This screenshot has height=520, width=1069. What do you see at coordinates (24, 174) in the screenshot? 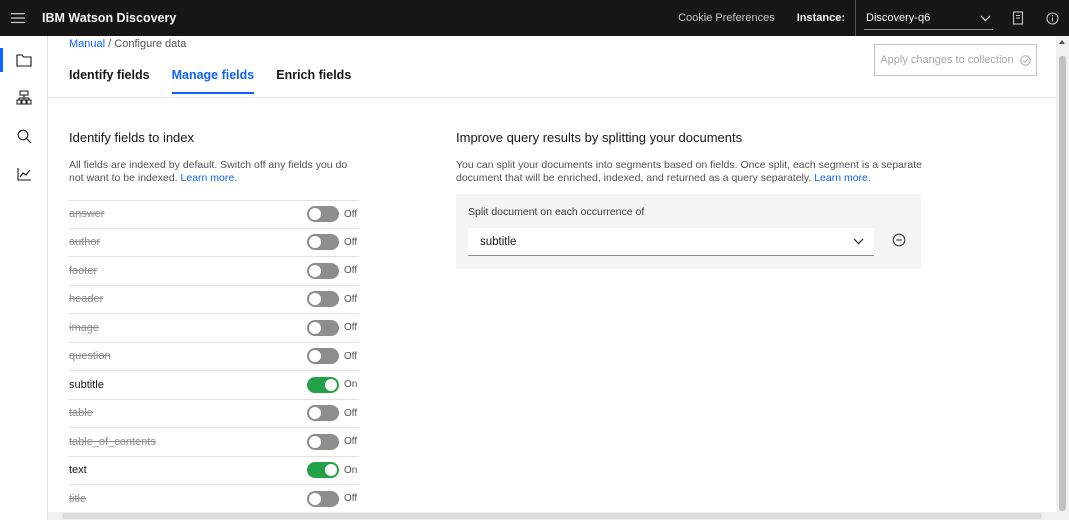
I see `analytics-icon` at bounding box center [24, 174].